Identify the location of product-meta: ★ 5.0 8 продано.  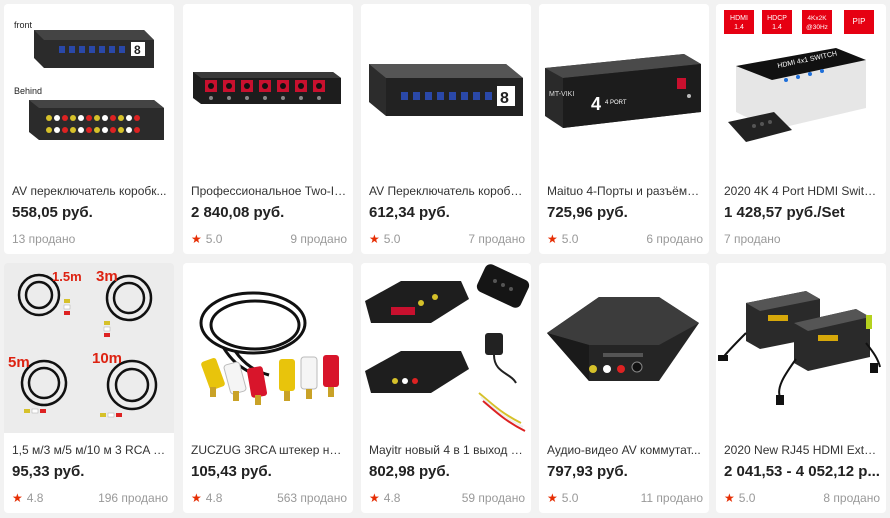
(802, 498).